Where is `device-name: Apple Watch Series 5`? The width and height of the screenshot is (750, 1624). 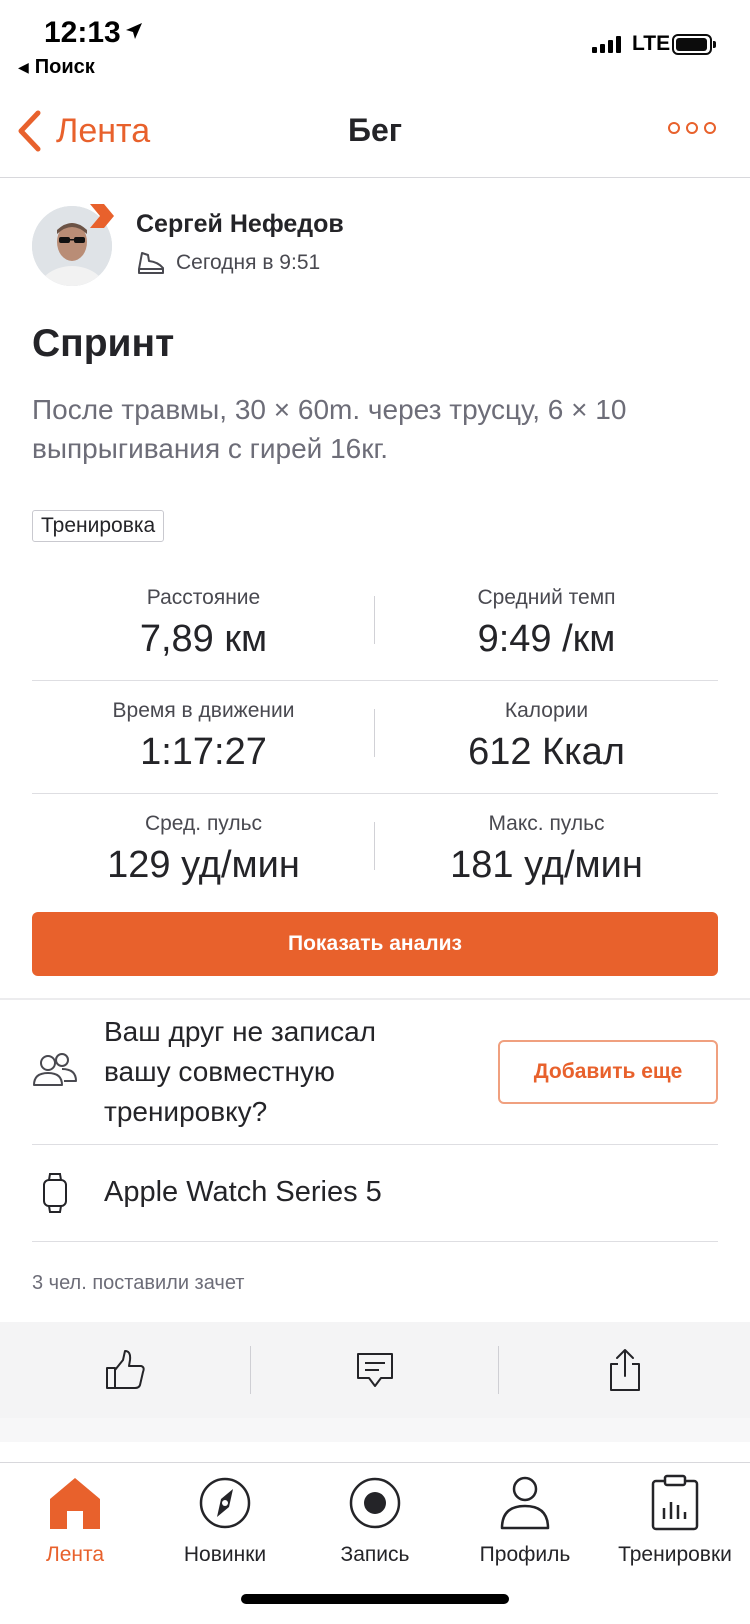 device-name: Apple Watch Series 5 is located at coordinates (243, 1192).